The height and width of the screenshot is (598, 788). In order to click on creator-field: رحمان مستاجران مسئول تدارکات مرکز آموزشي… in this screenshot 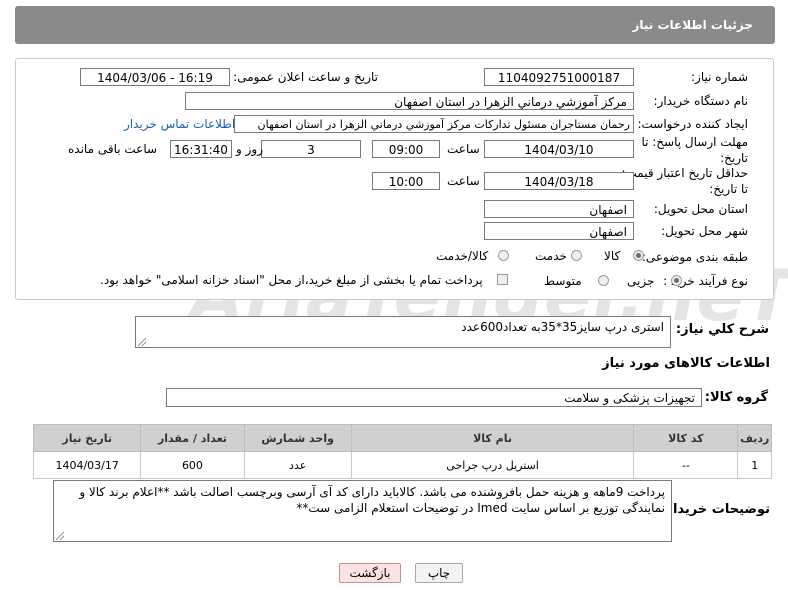, I will do `click(434, 124)`.